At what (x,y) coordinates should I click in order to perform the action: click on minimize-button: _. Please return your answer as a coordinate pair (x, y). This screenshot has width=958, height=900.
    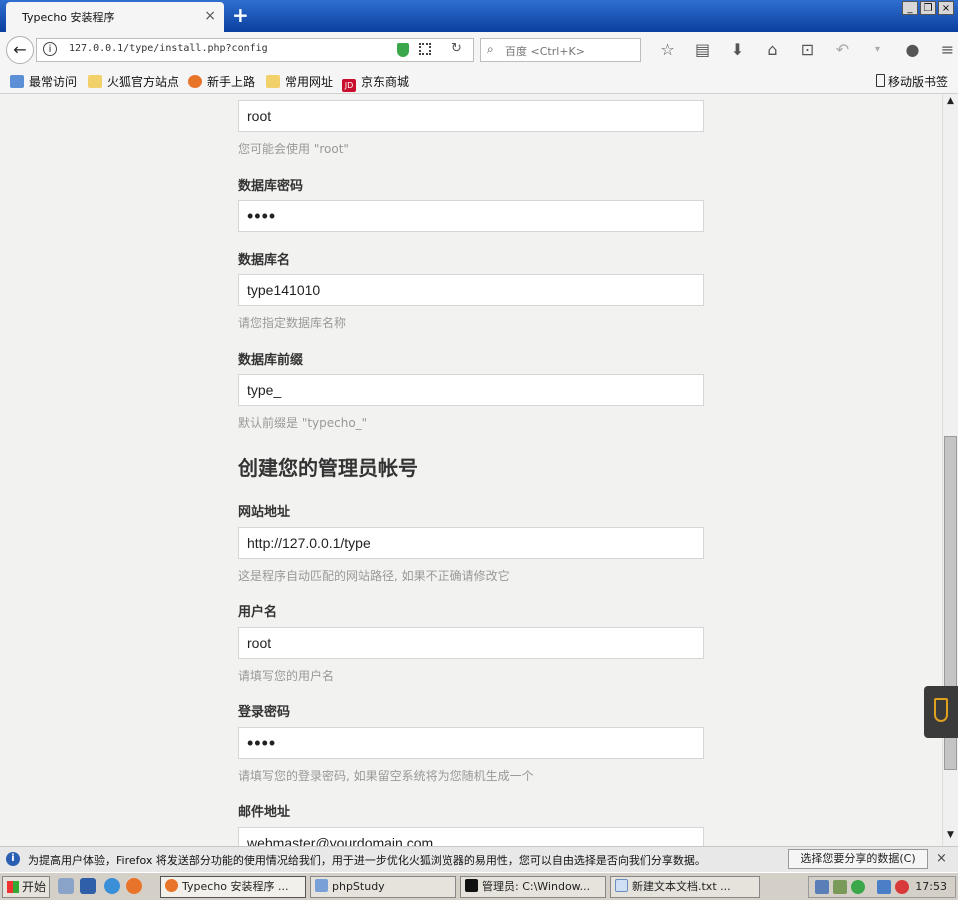
    Looking at the image, I should click on (910, 8).